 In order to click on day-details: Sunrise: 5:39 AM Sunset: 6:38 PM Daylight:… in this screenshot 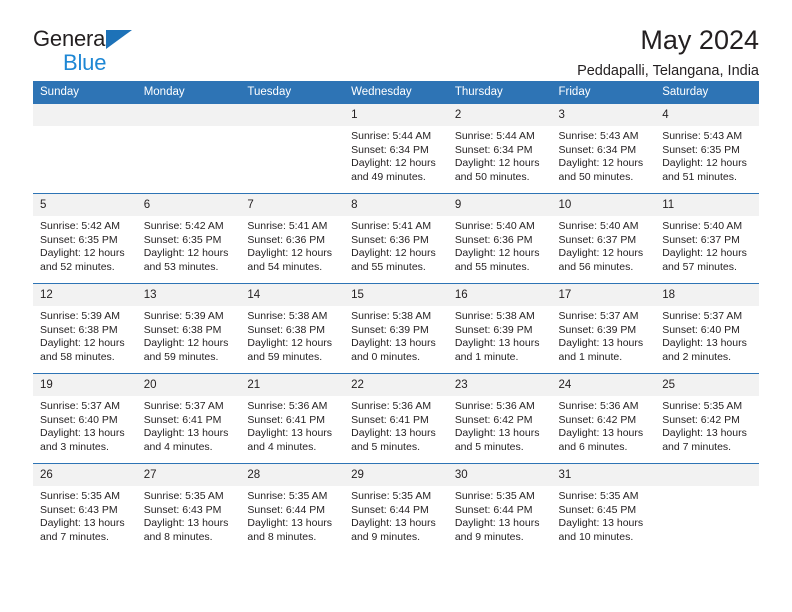, I will do `click(189, 335)`.